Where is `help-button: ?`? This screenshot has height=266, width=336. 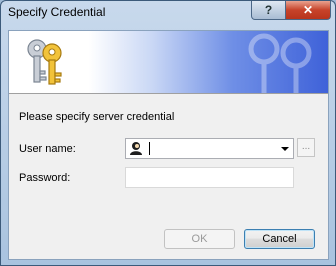 help-button: ? is located at coordinates (268, 10).